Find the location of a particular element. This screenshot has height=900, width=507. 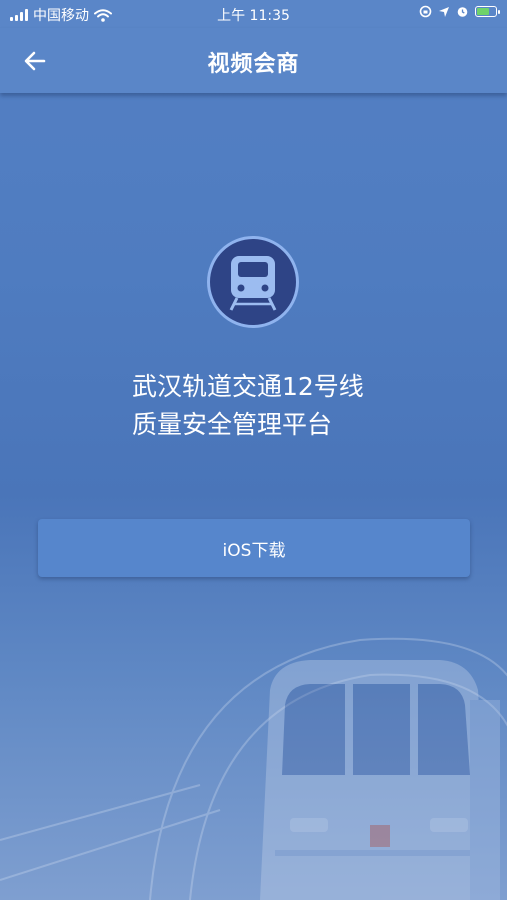

page-title: 视频会商 is located at coordinates (253, 64).